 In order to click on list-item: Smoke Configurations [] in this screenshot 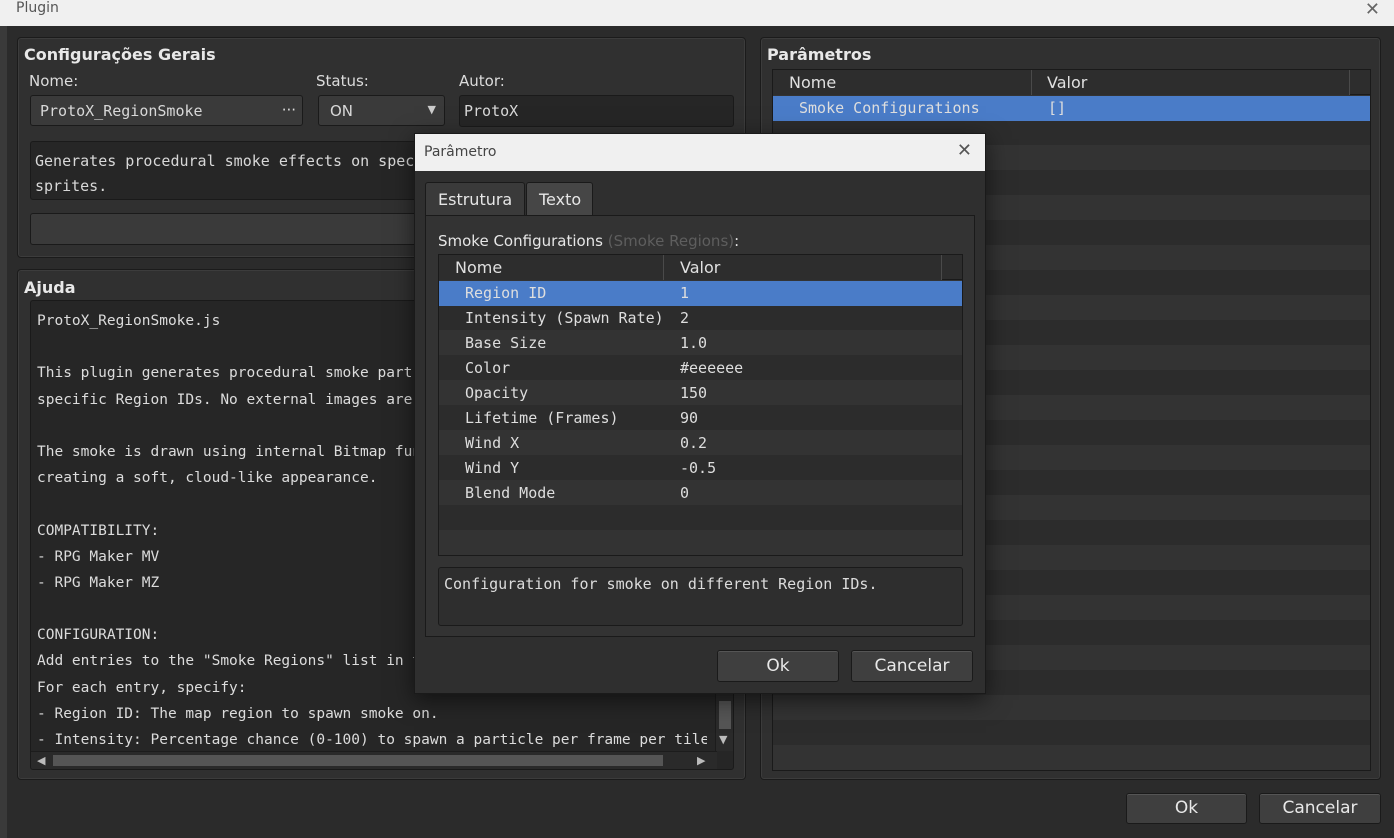, I will do `click(1071, 108)`.